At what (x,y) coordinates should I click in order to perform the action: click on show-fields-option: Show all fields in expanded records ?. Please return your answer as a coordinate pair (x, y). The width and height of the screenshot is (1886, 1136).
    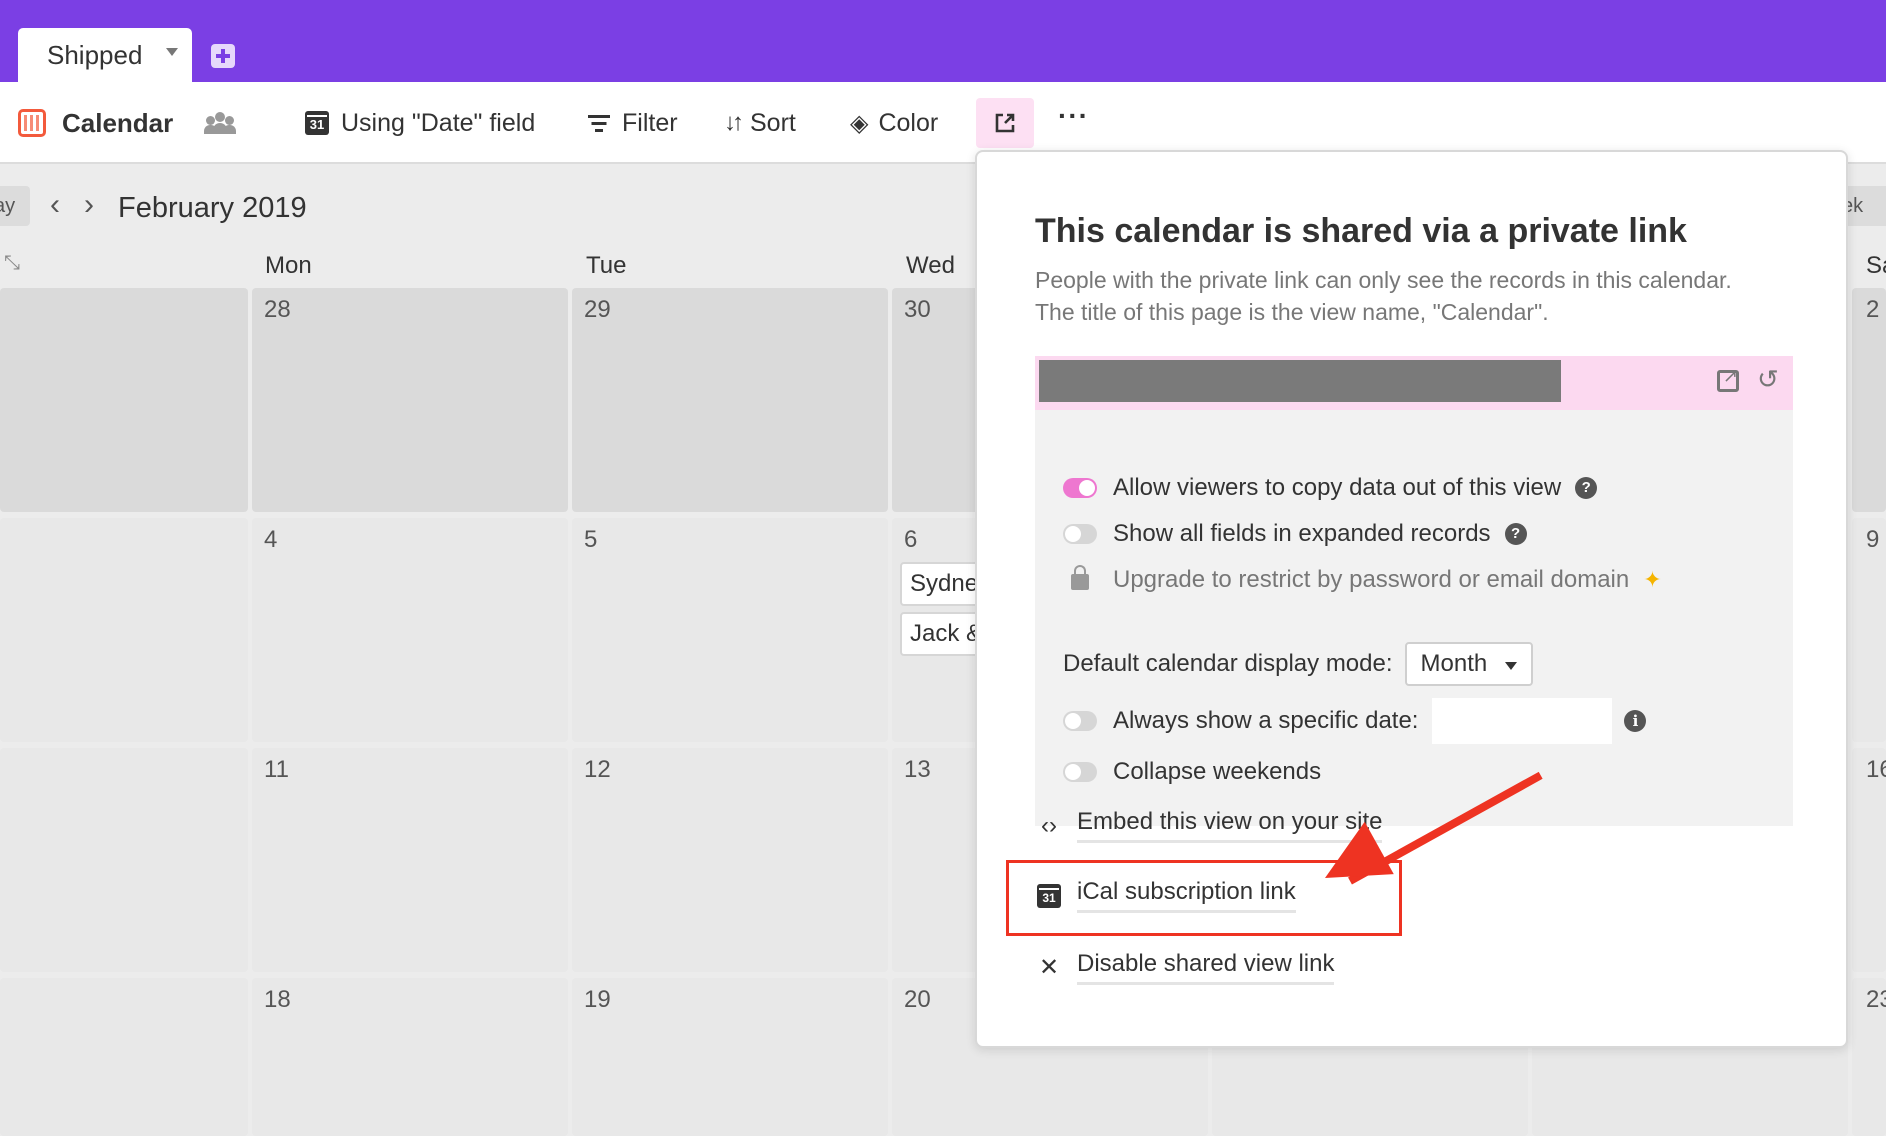
    Looking at the image, I should click on (1295, 534).